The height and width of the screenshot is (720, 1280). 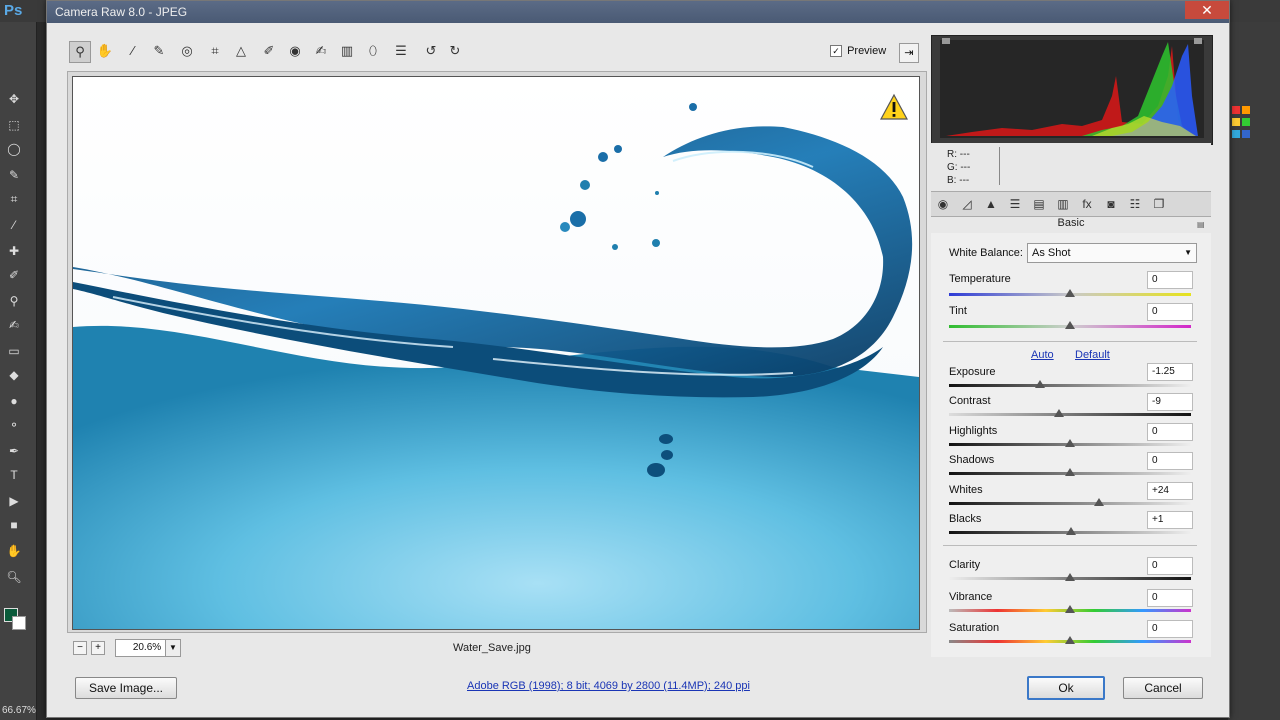 What do you see at coordinates (14, 475) in the screenshot?
I see `type-icon: T` at bounding box center [14, 475].